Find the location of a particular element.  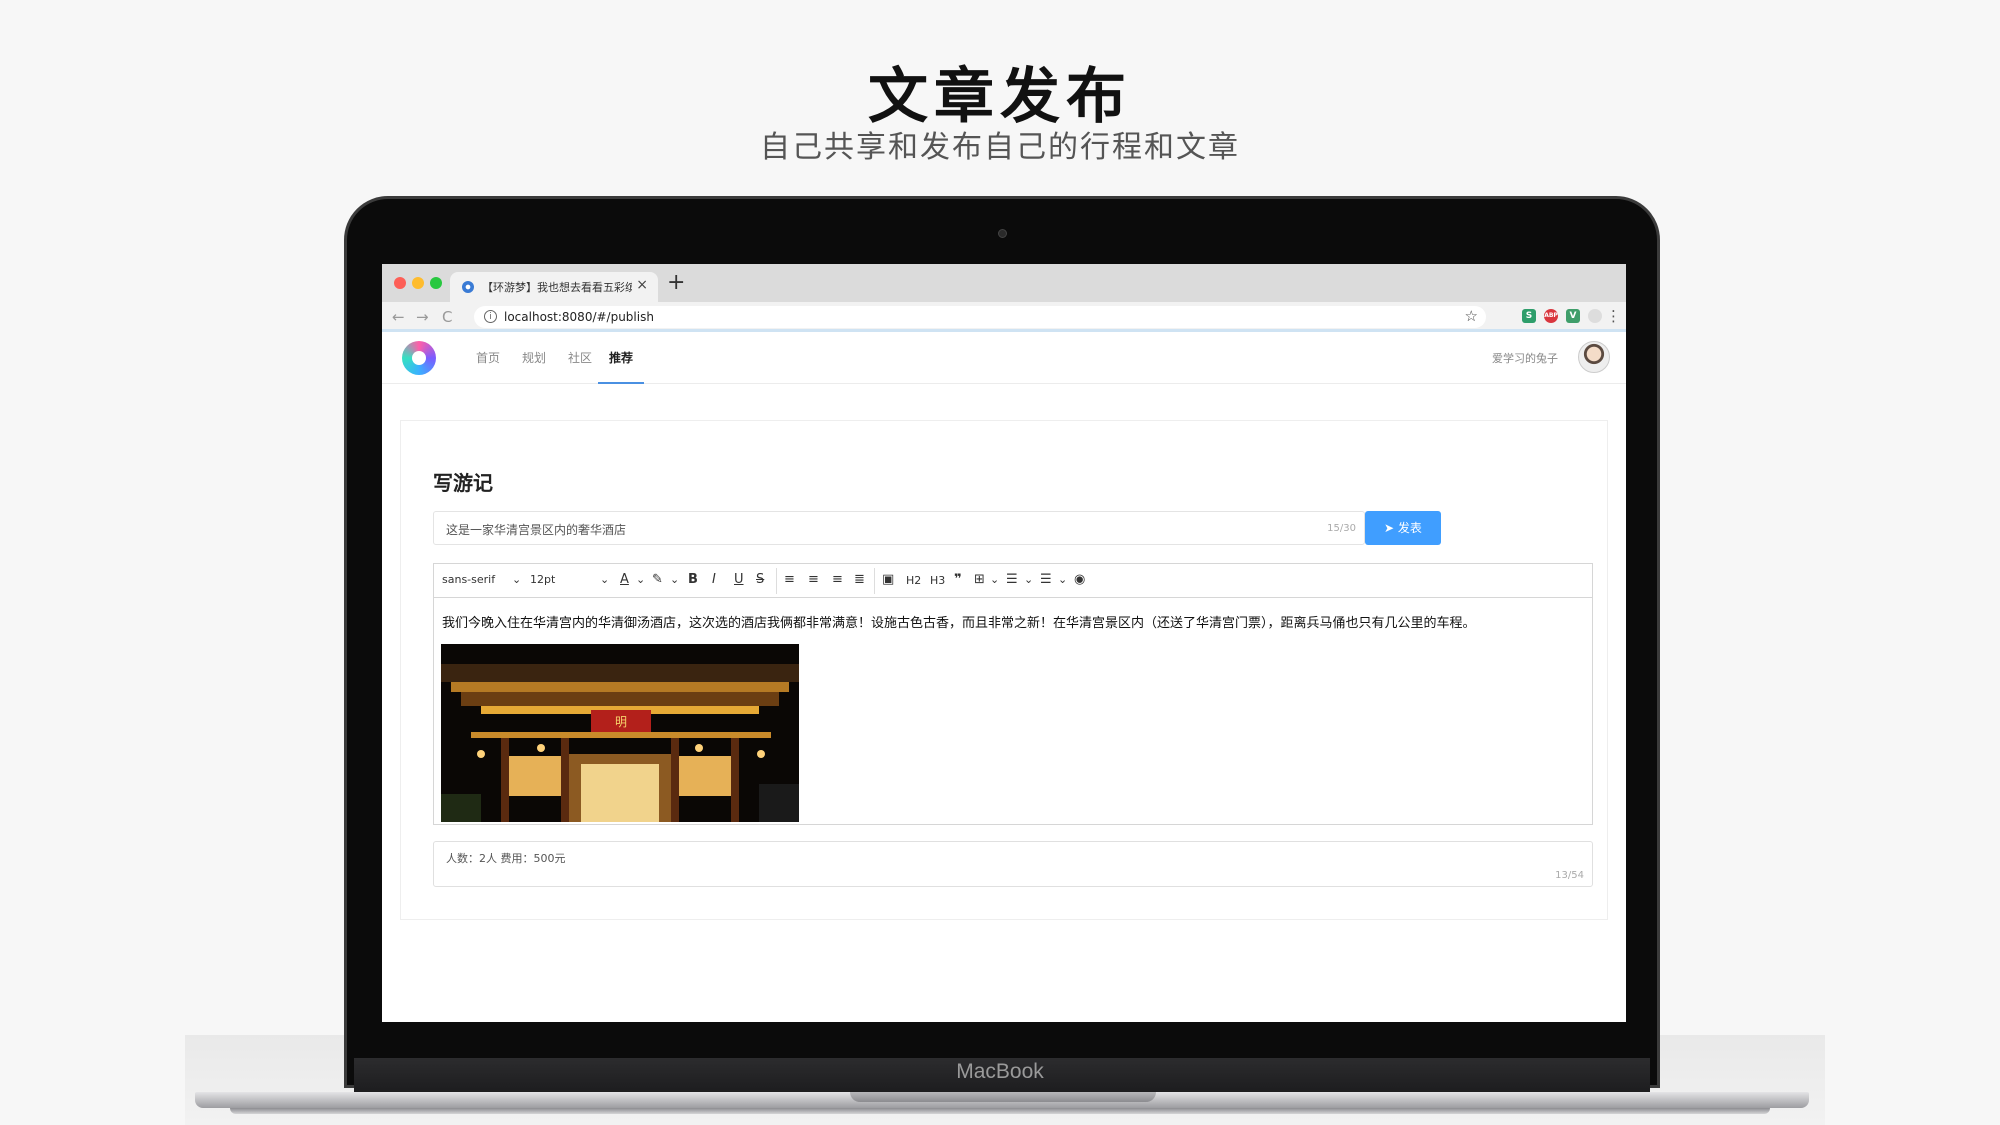

laptop-notch is located at coordinates (1003, 1097).